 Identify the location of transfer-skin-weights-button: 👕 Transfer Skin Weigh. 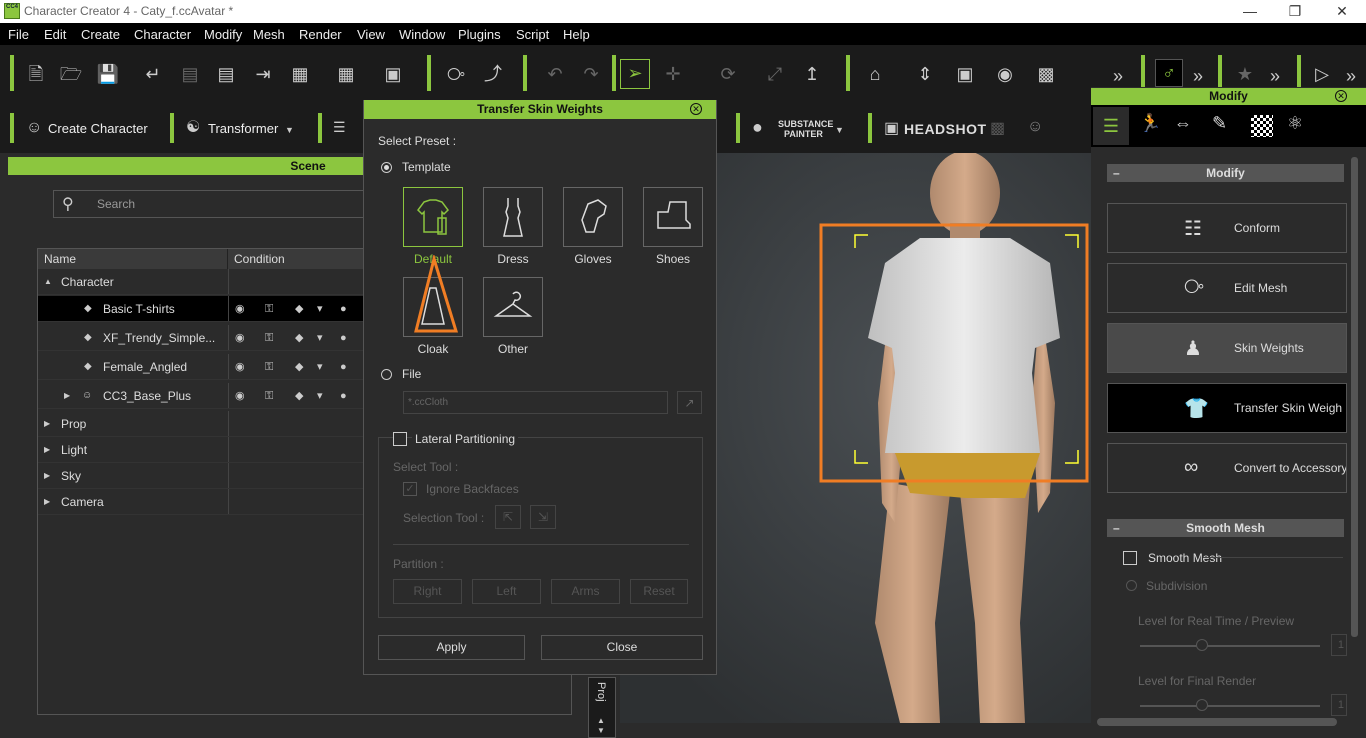
(1227, 408).